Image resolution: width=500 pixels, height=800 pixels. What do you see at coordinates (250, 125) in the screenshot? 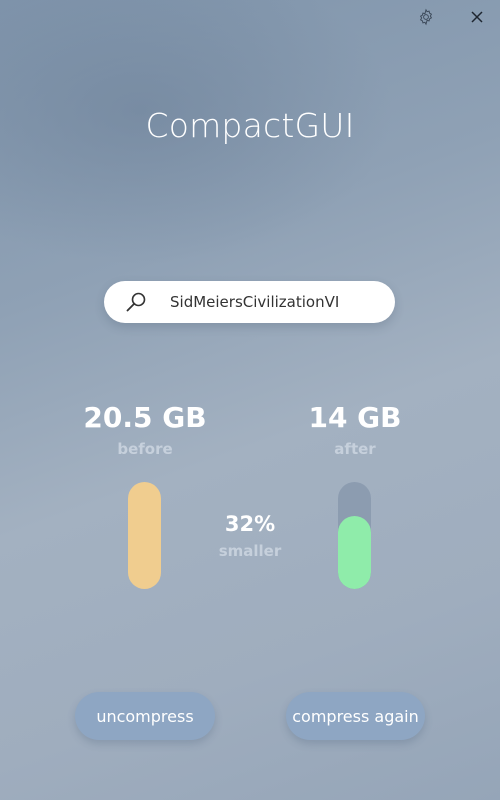
I see `app-title: CompactGUI` at bounding box center [250, 125].